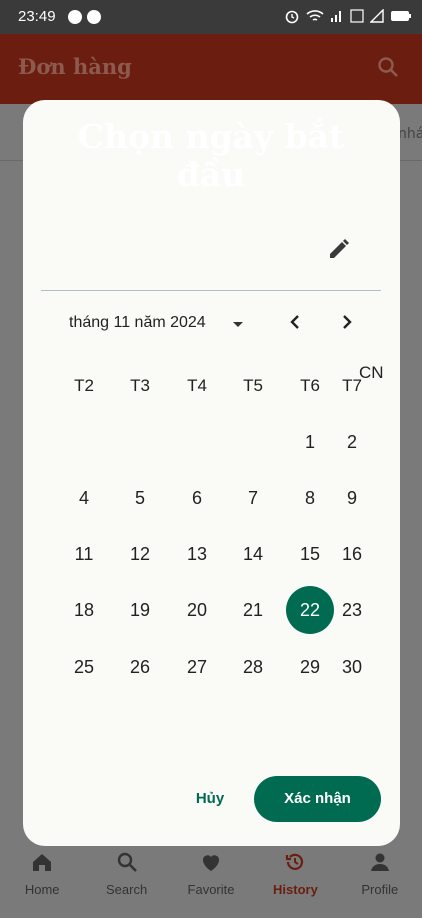 This screenshot has width=422, height=918. I want to click on day-cell-selected: 22, so click(310, 610).